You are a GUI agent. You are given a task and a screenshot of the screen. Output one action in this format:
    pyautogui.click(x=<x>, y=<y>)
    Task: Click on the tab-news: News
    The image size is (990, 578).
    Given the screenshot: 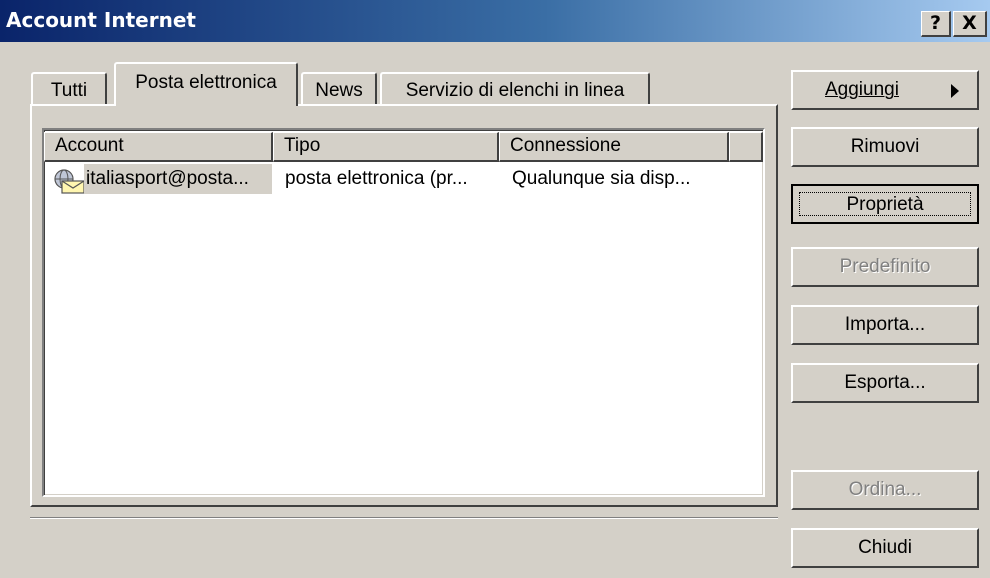 What is the action you would take?
    pyautogui.click(x=339, y=89)
    